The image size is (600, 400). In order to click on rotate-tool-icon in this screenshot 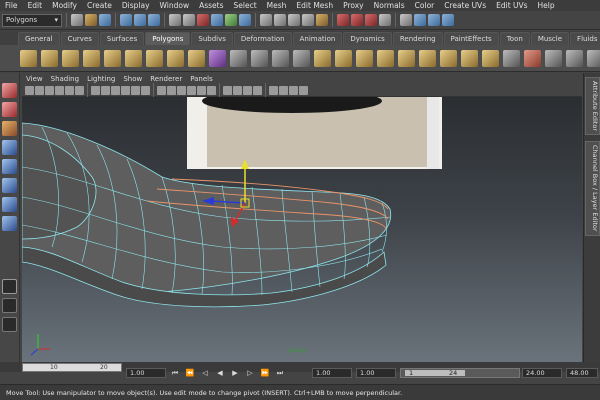, I will do `click(9, 166)`.